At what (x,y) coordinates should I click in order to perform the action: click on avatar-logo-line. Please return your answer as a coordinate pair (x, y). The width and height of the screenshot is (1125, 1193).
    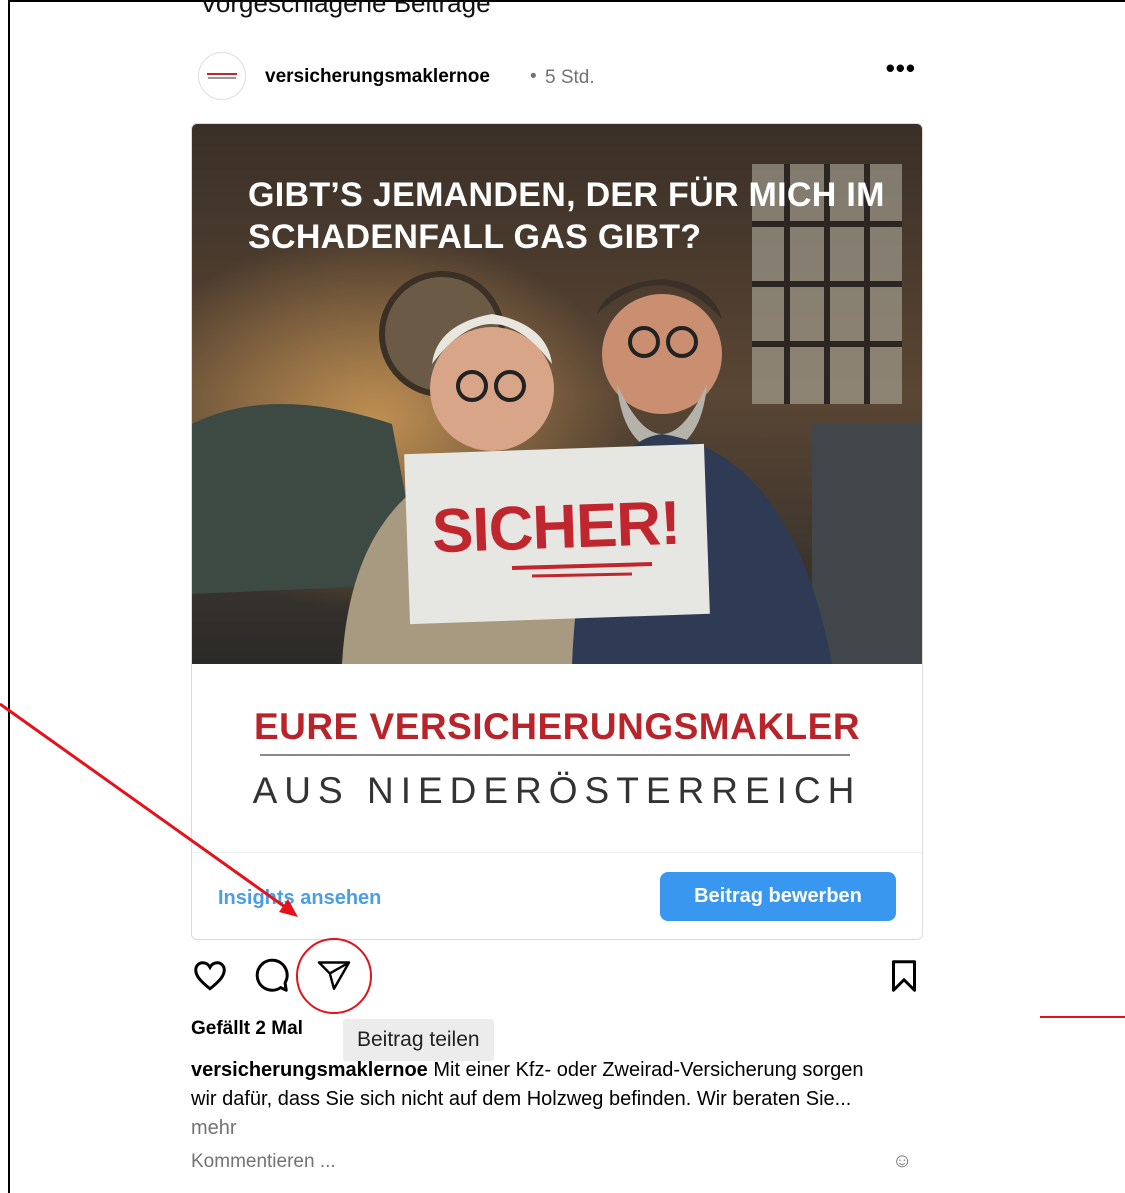
    Looking at the image, I should click on (222, 74).